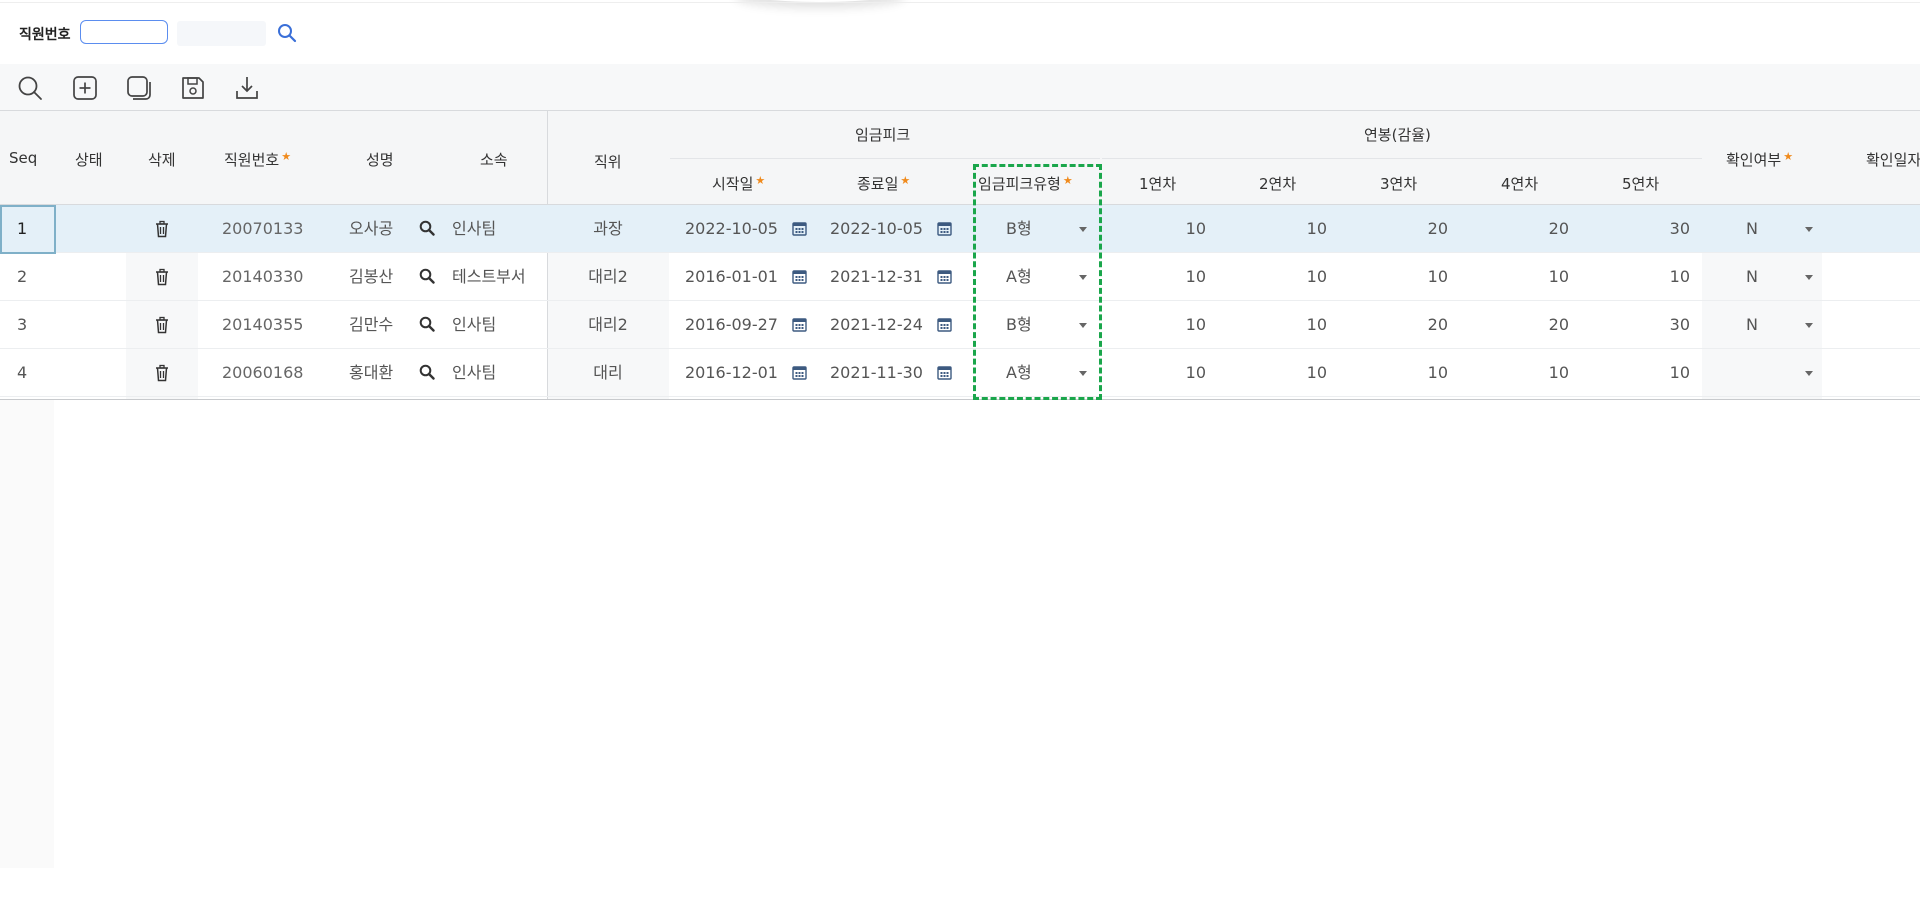 The image size is (1920, 923). Describe the element at coordinates (1520, 184) in the screenshot. I see `header-year4: 4연차` at that location.